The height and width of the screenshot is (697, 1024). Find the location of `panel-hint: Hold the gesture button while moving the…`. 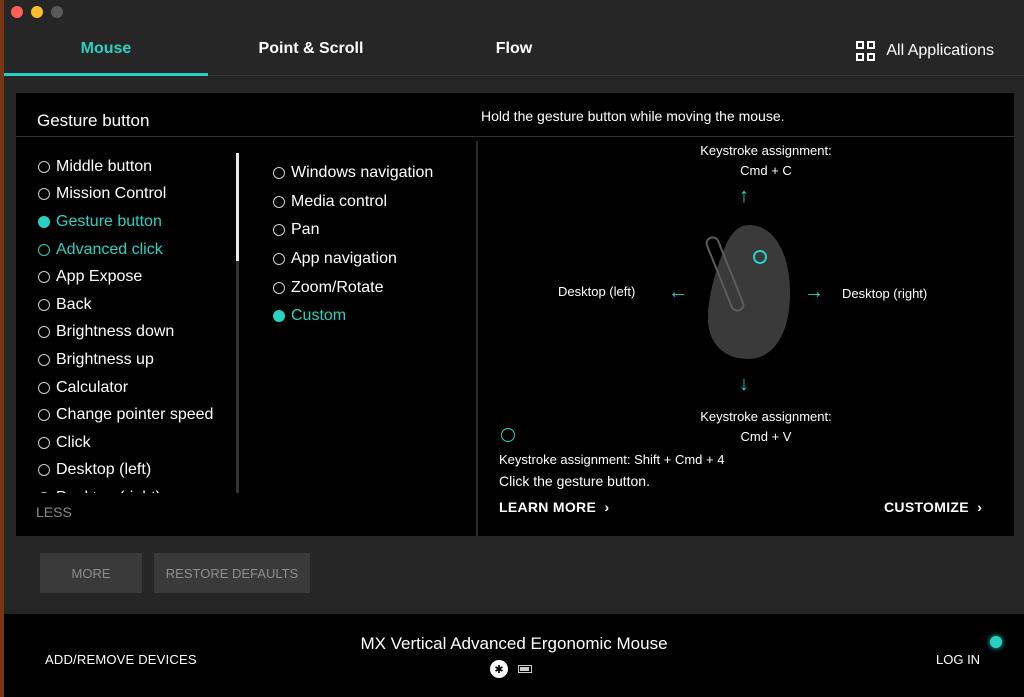

panel-hint: Hold the gesture button while moving the… is located at coordinates (633, 116).